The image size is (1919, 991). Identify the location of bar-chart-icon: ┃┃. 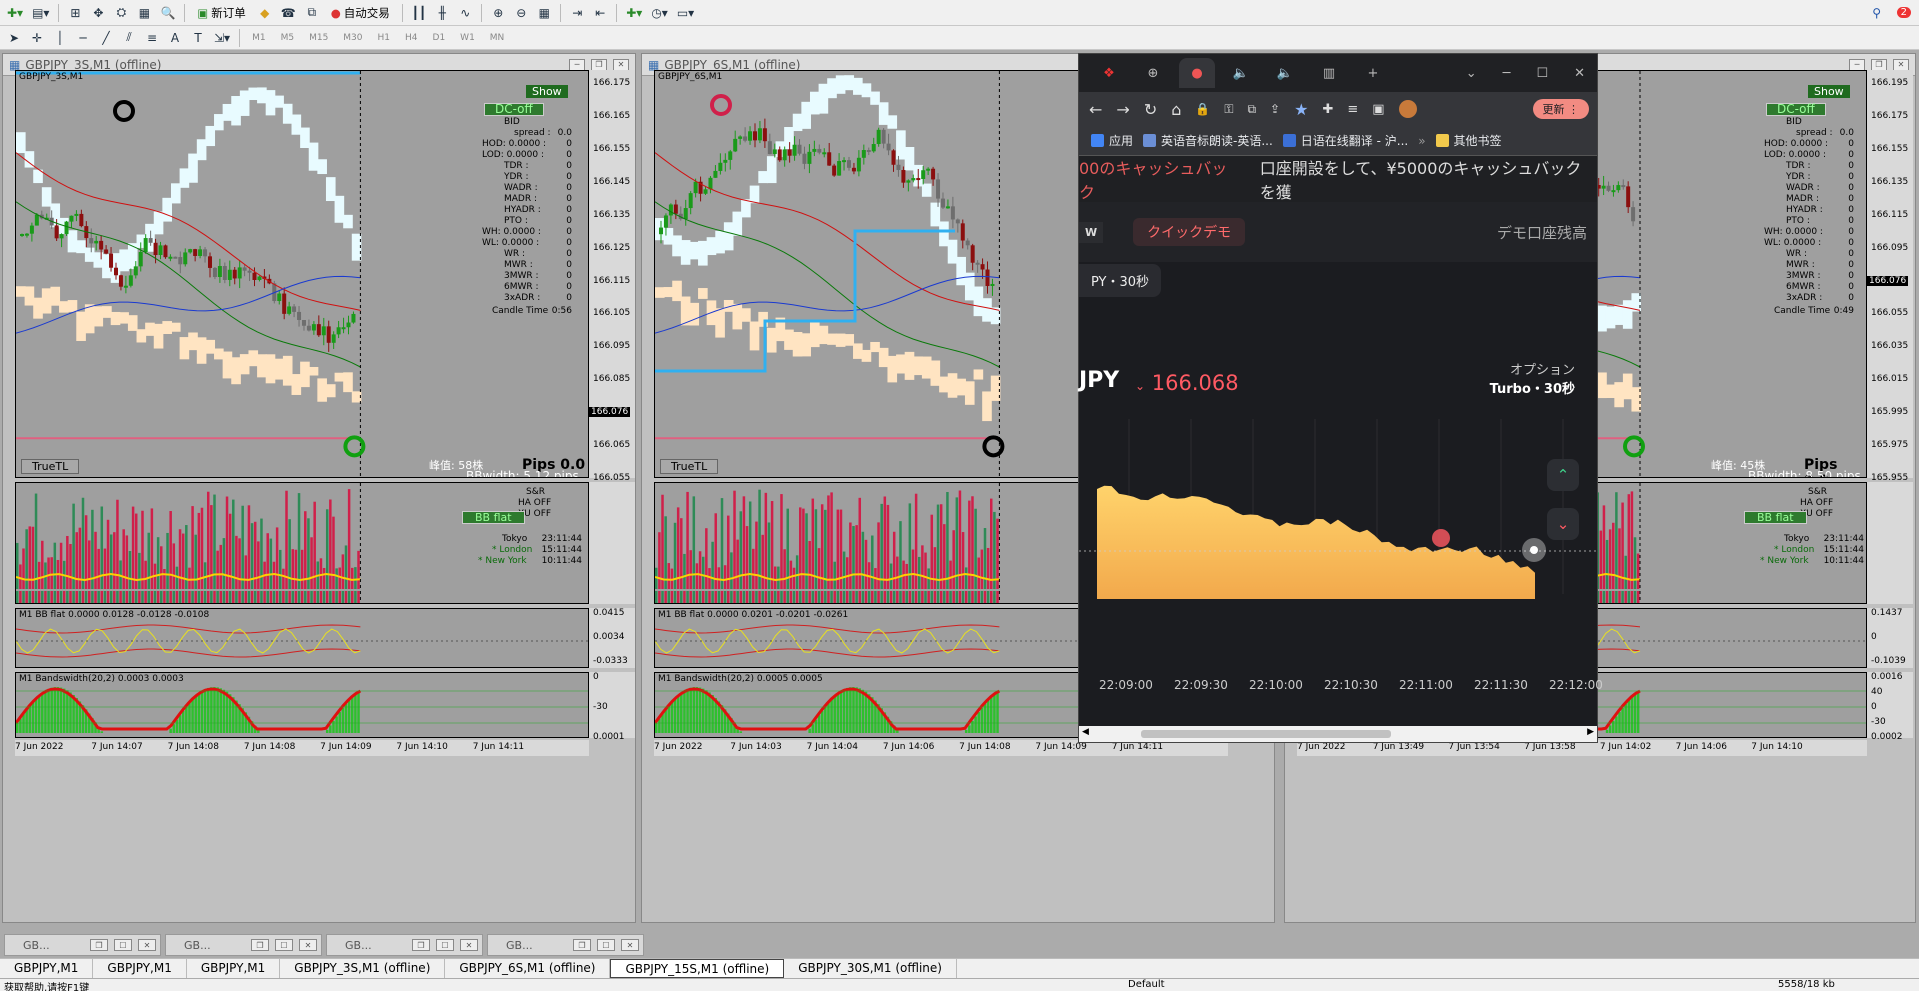
(419, 13).